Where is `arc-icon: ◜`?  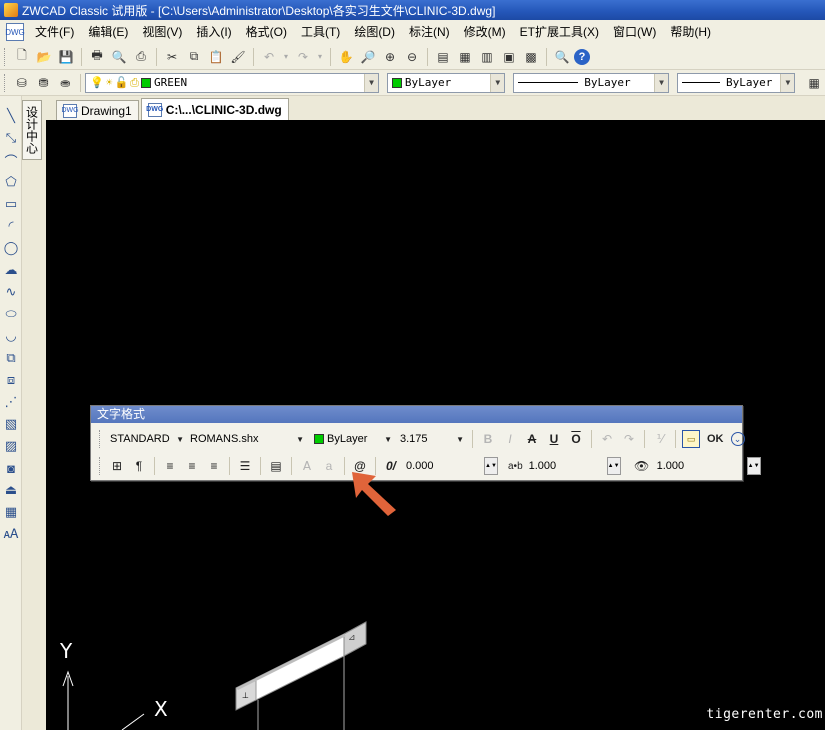 arc-icon: ◜ is located at coordinates (11, 226).